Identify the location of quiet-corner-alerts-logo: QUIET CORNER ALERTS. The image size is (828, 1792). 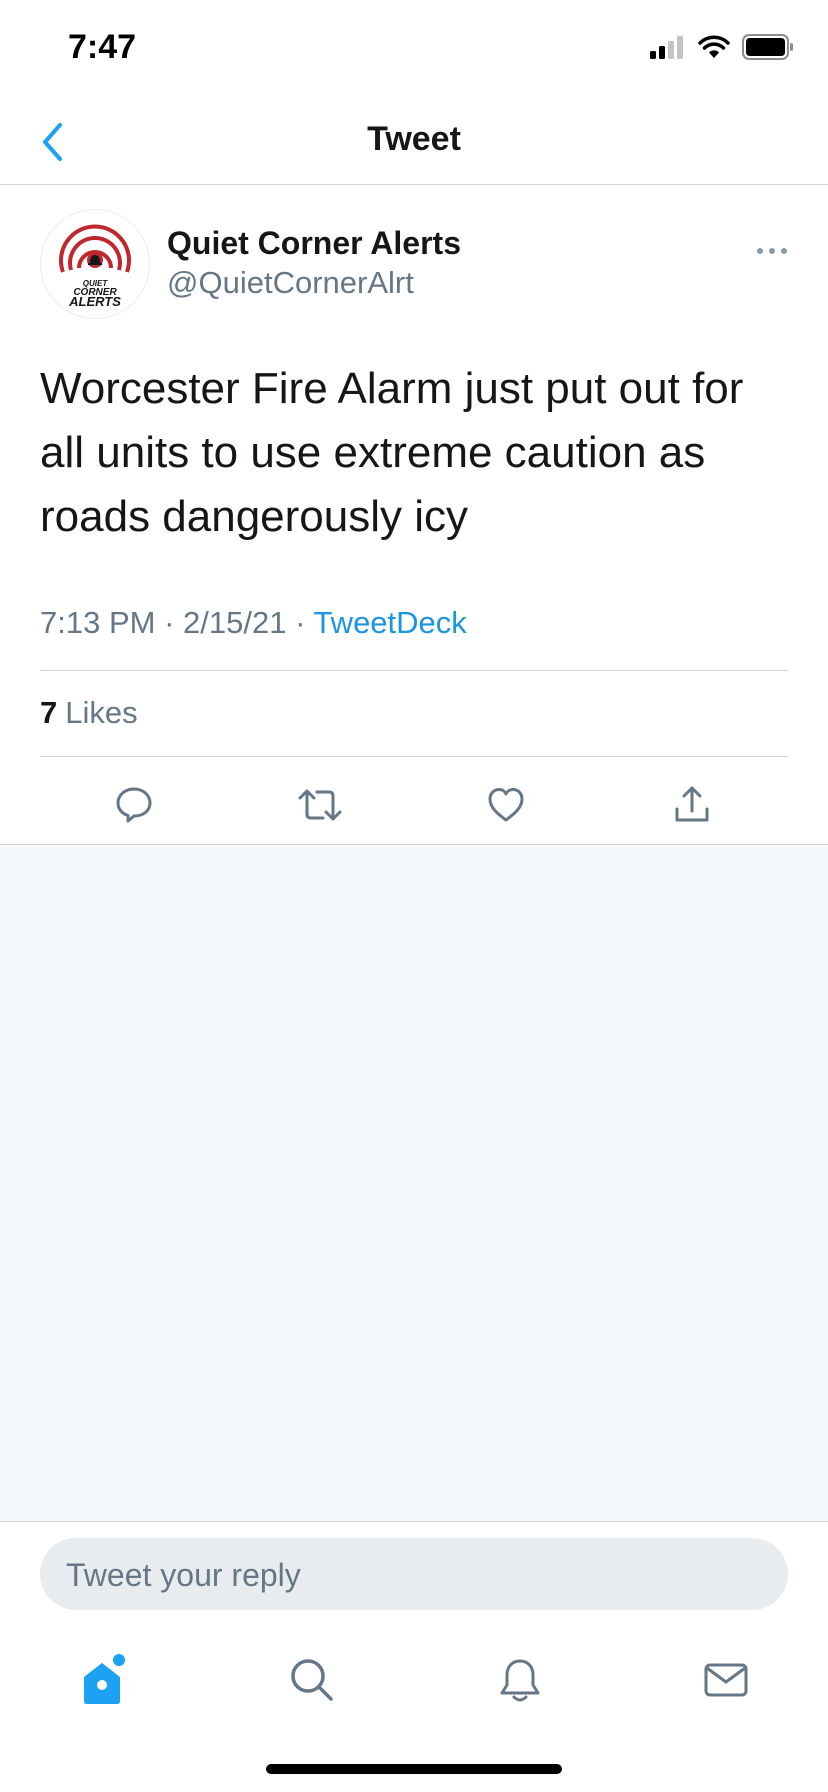
(95, 264).